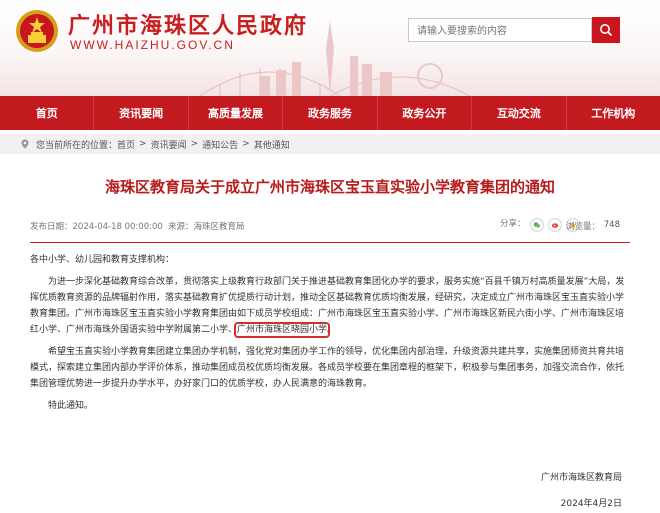 This screenshot has height=513, width=660. What do you see at coordinates (581, 478) in the screenshot?
I see `signature-organization: 广州市海珠区教育局` at bounding box center [581, 478].